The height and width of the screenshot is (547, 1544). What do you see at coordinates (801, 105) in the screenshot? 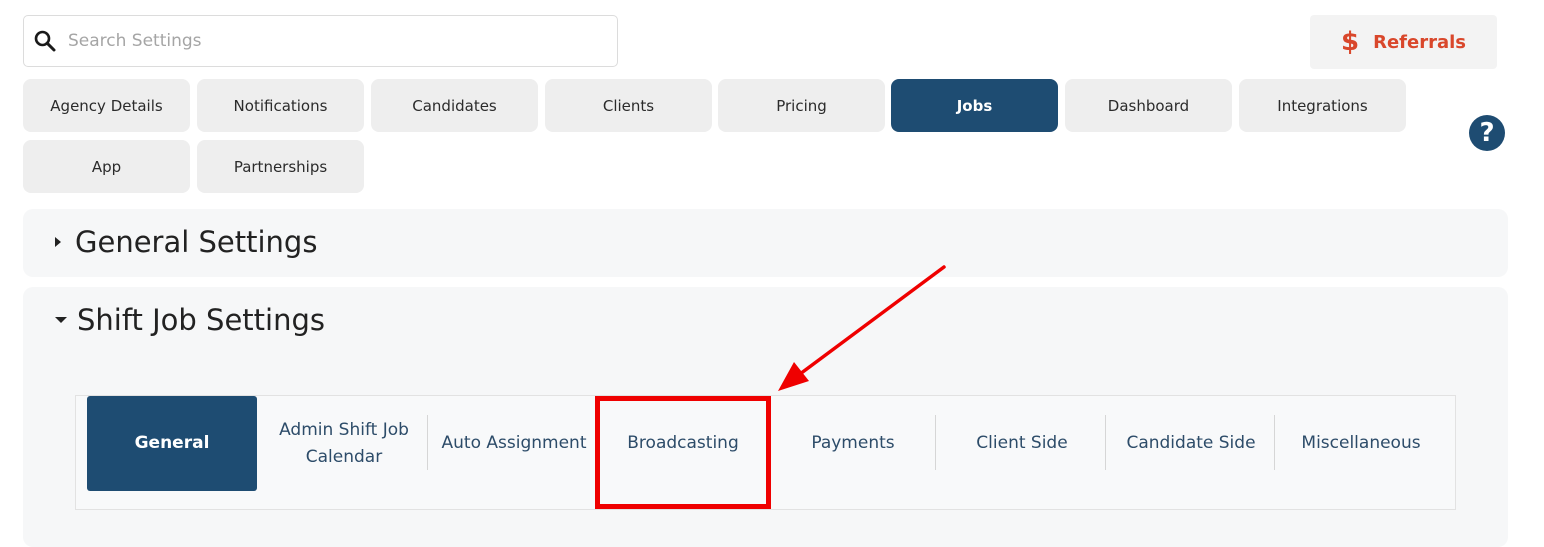
I see `tab-pricing: Pricing` at bounding box center [801, 105].